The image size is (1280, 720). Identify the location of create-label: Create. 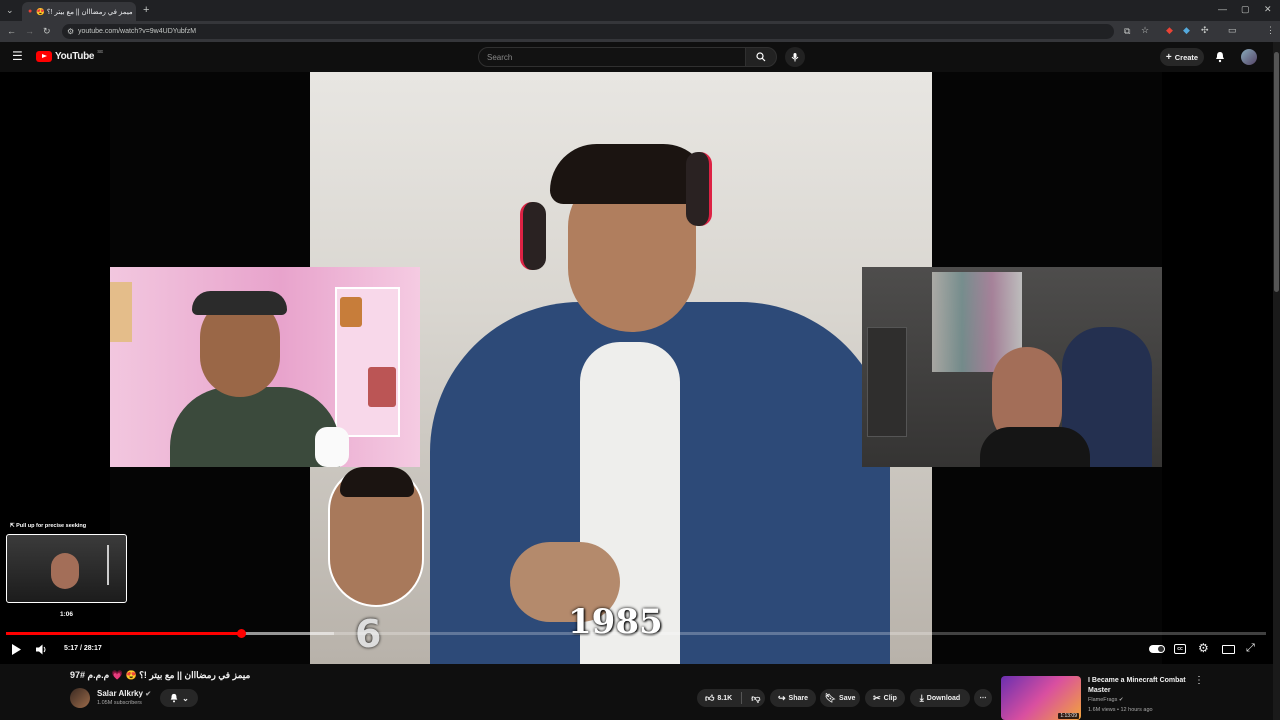
(1186, 57).